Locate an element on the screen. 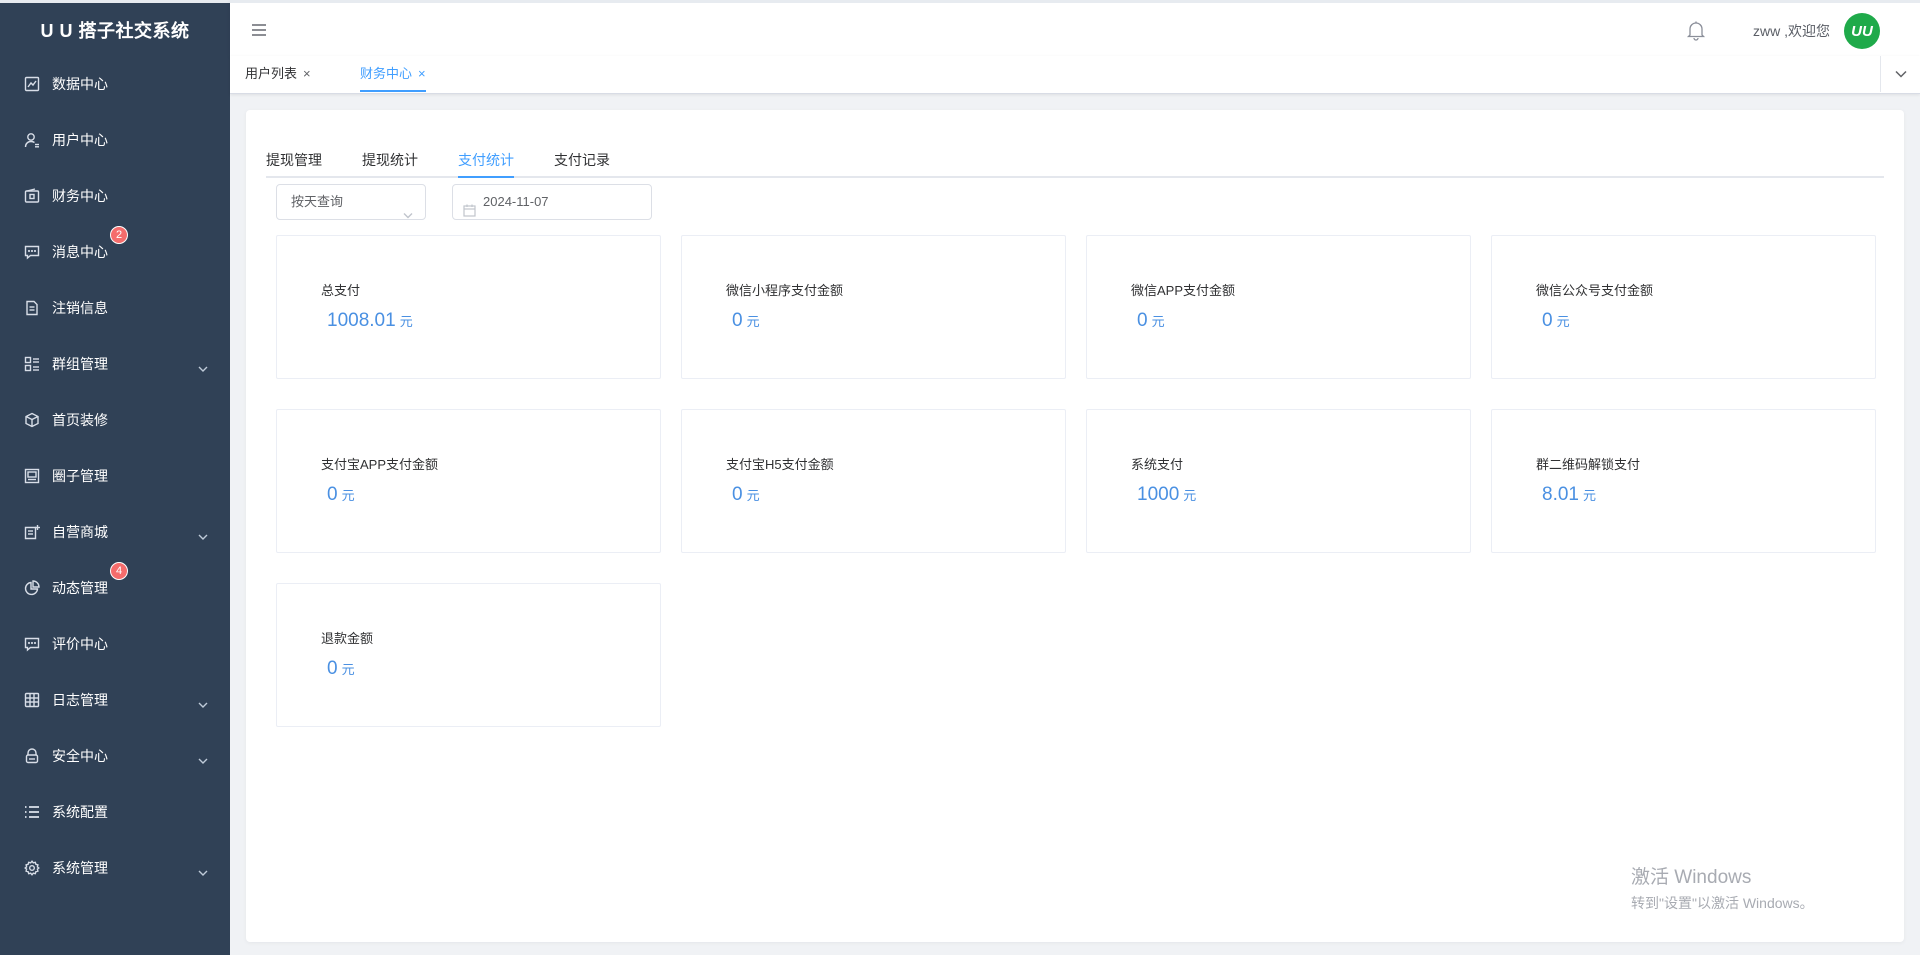 This screenshot has width=1920, height=955. query-mode-select: 按天查询 is located at coordinates (351, 202).